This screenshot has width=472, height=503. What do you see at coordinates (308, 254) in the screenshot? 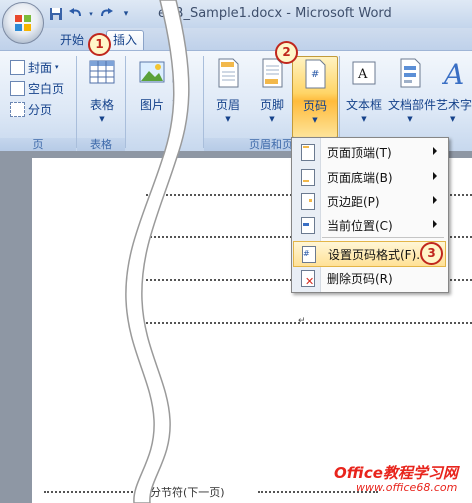
I see `format-page-number-icon: #` at bounding box center [308, 254].